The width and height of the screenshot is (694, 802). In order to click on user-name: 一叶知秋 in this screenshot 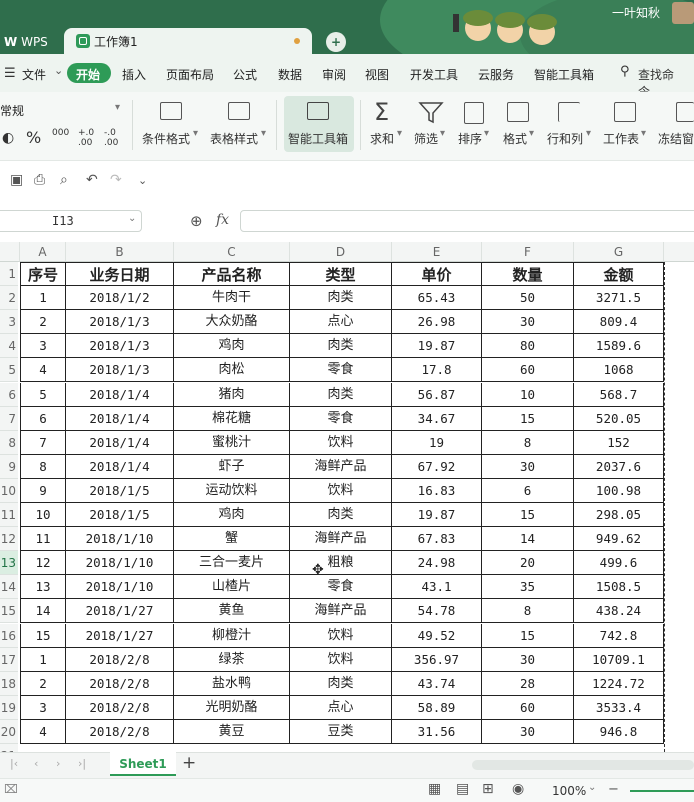, I will do `click(636, 12)`.